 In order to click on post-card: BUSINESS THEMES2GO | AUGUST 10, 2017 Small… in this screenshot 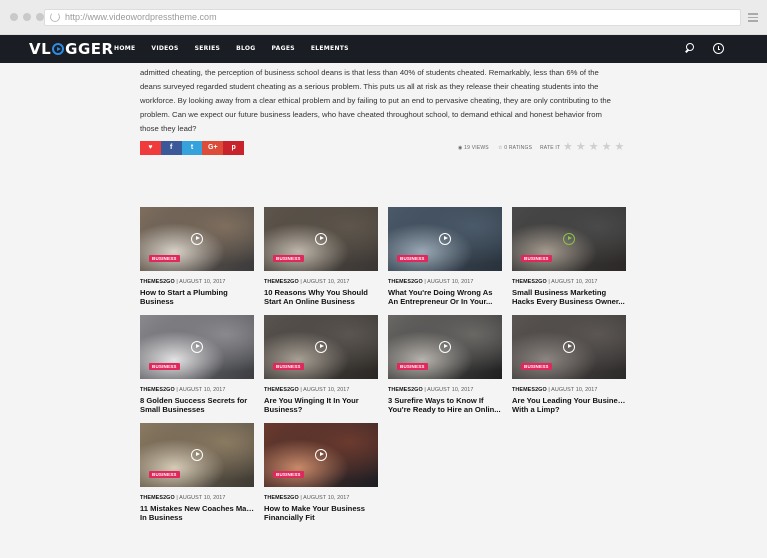, I will do `click(569, 256)`.